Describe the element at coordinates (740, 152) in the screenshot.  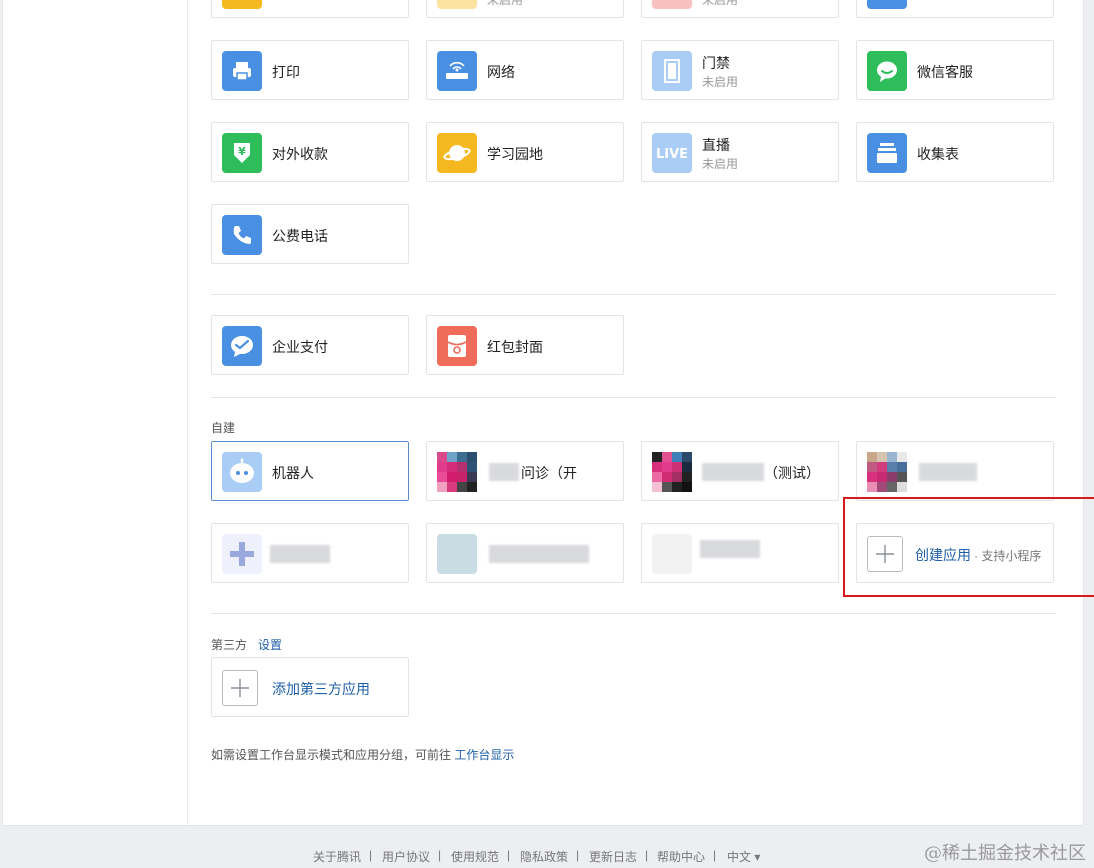
I see `app-card-live: LIVE 直播 未启用` at that location.